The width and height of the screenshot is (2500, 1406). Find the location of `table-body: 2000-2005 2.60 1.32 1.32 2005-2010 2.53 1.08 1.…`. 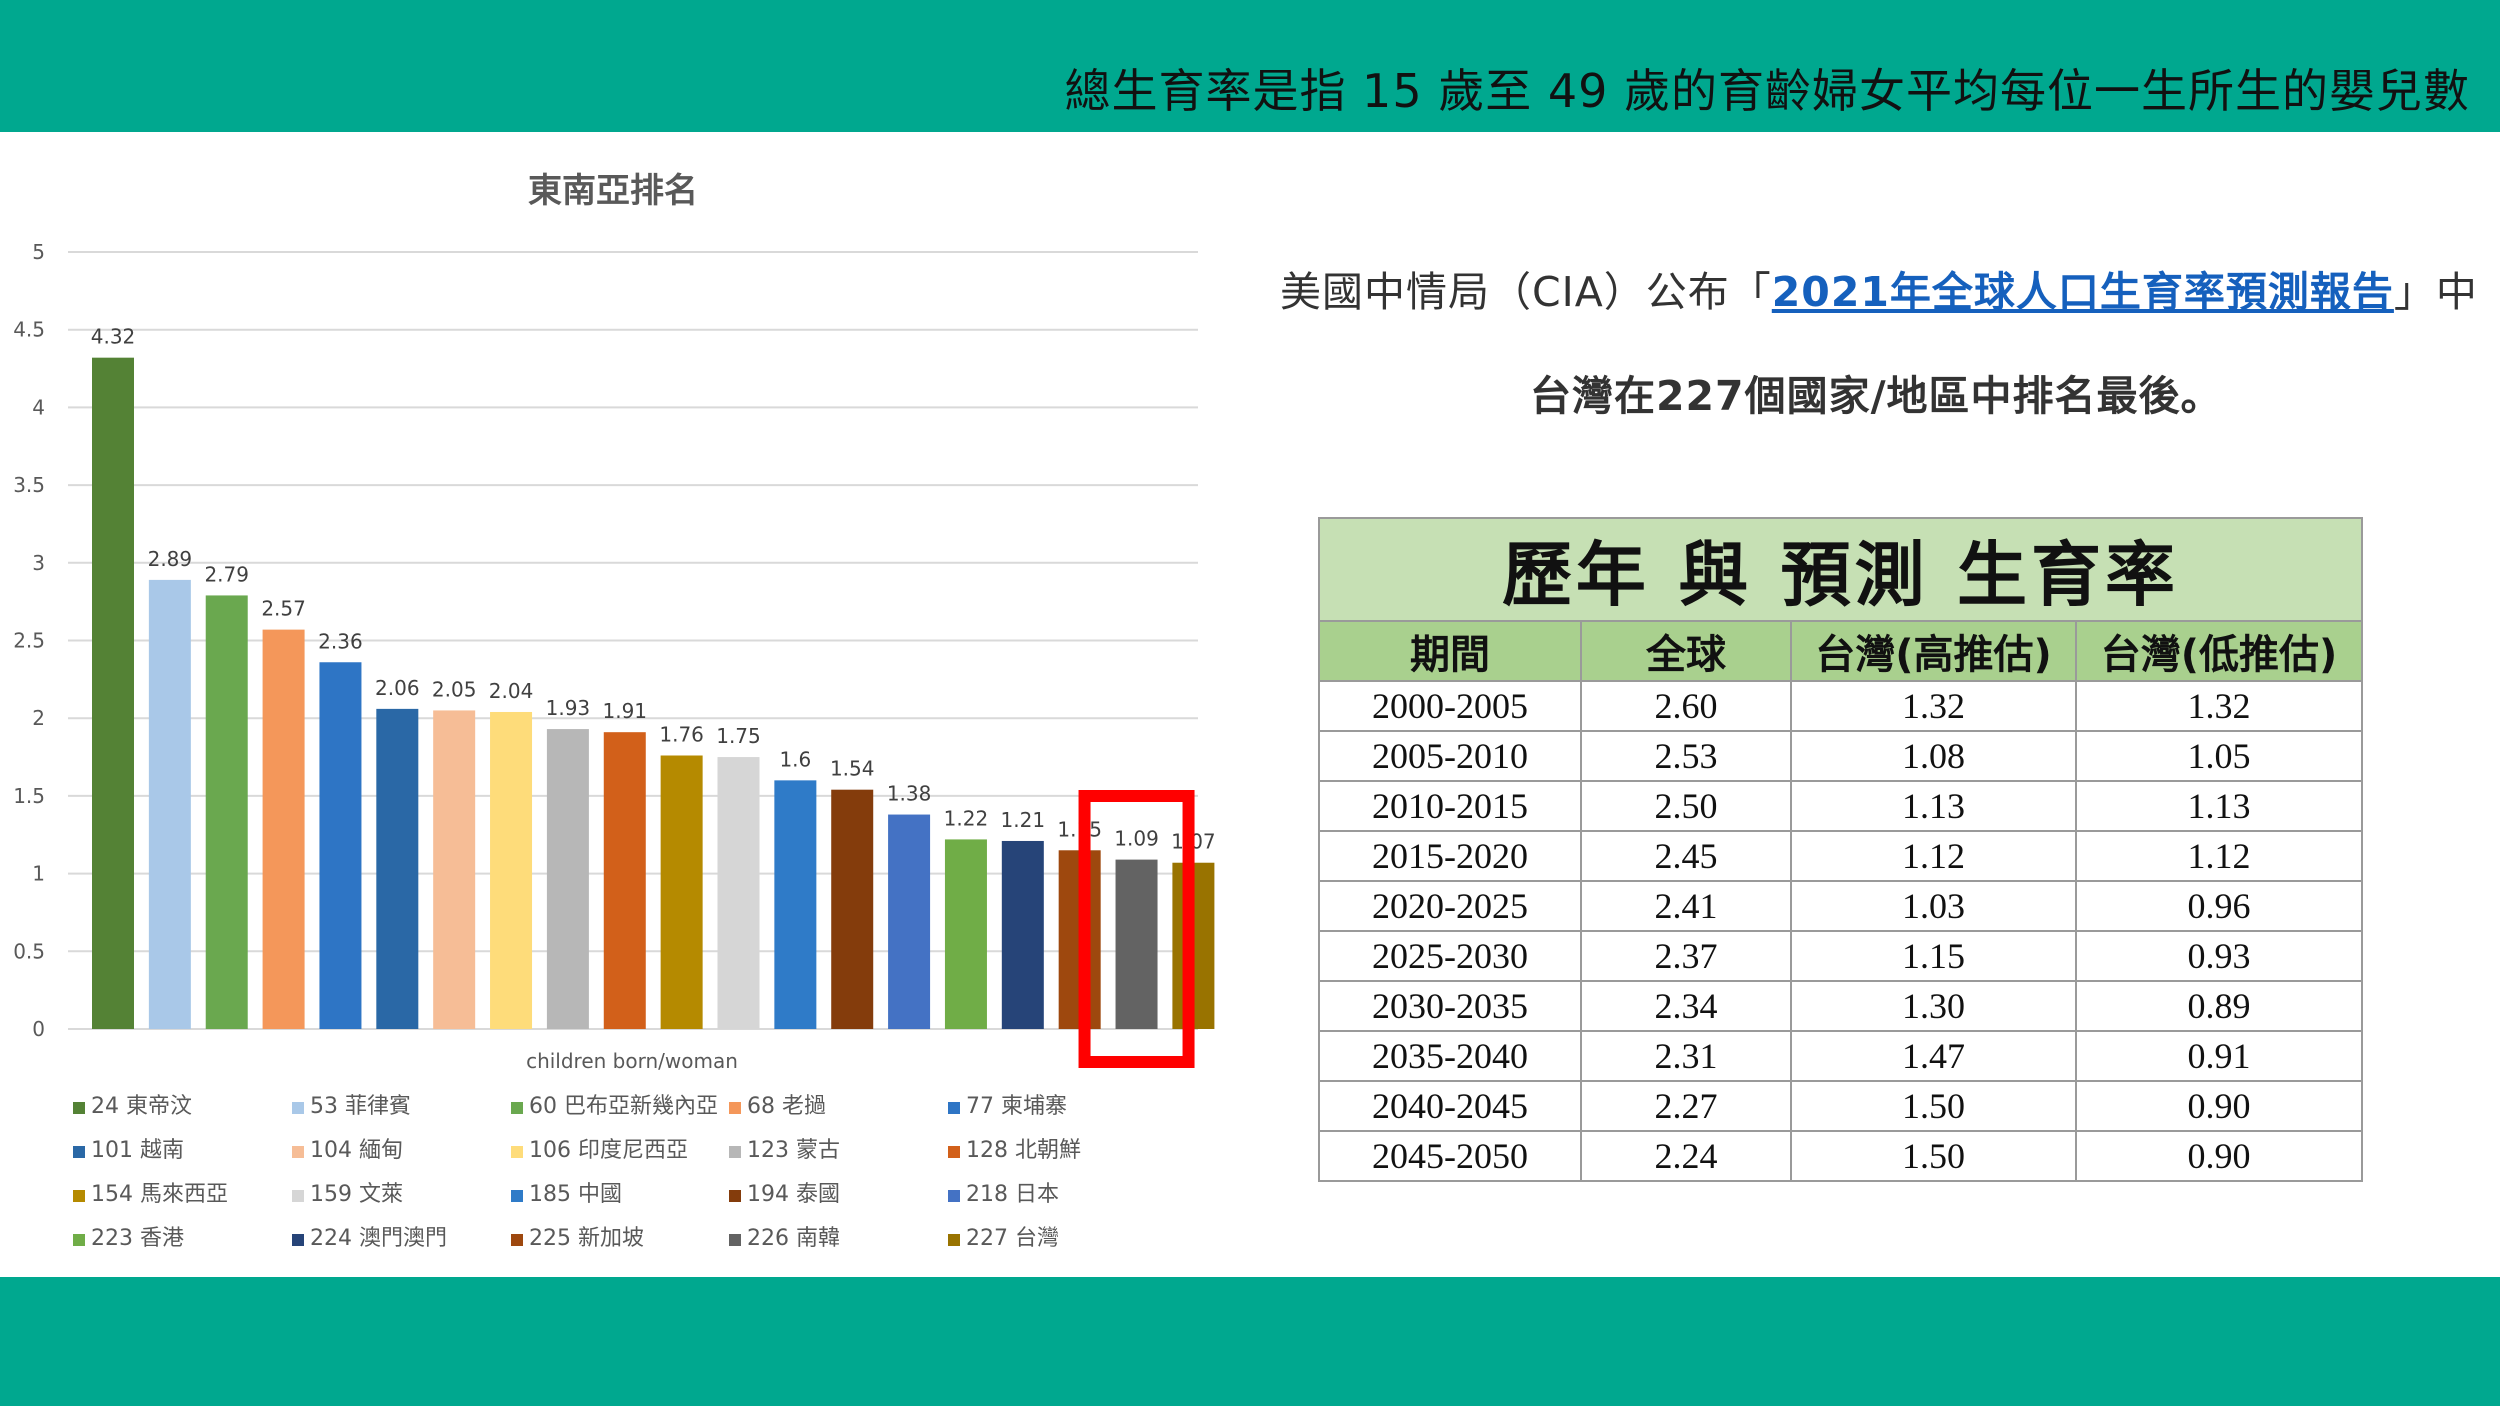

table-body: 2000-2005 2.60 1.32 1.32 2005-2010 2.53 1.08 1.… is located at coordinates (1840, 931).